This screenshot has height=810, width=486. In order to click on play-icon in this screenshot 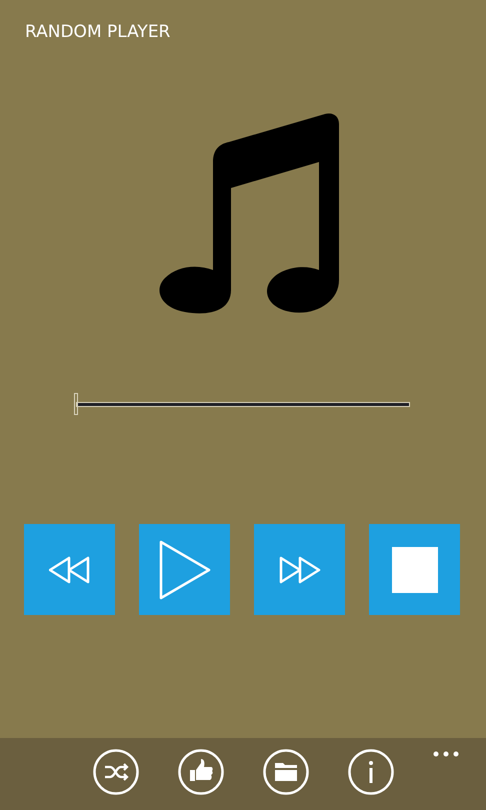, I will do `click(184, 570)`.